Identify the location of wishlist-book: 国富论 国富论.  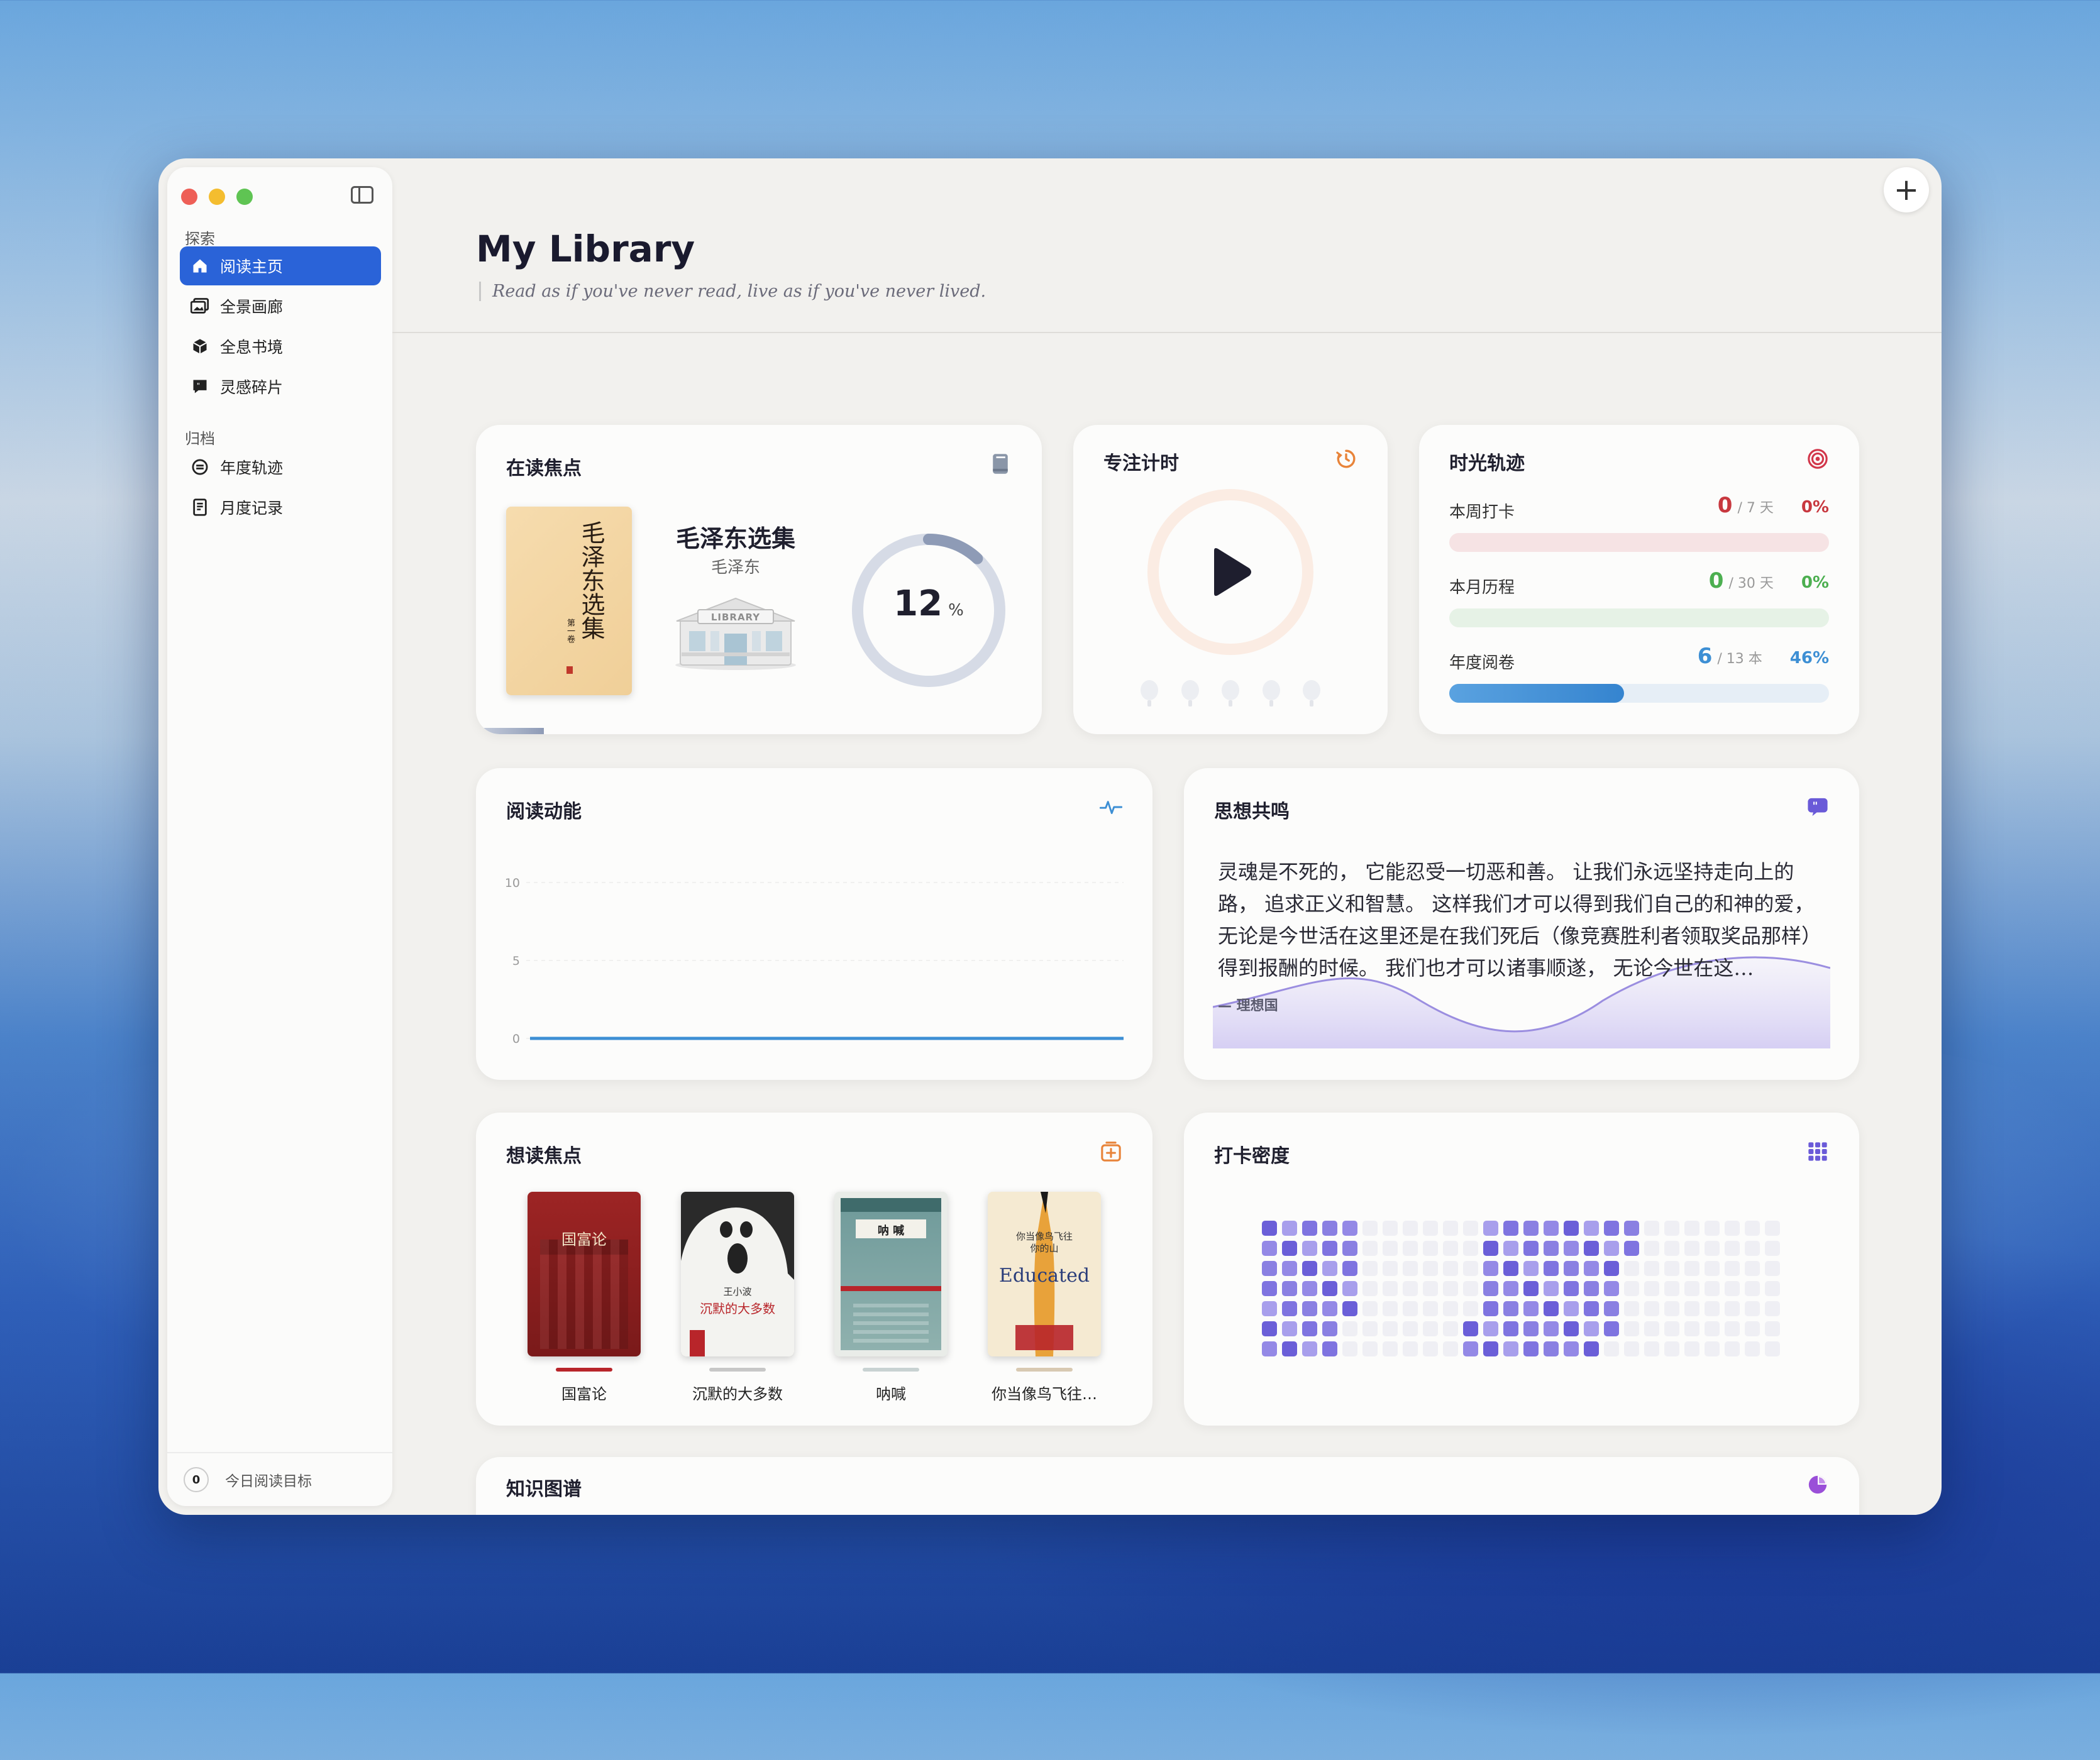
(584, 1298).